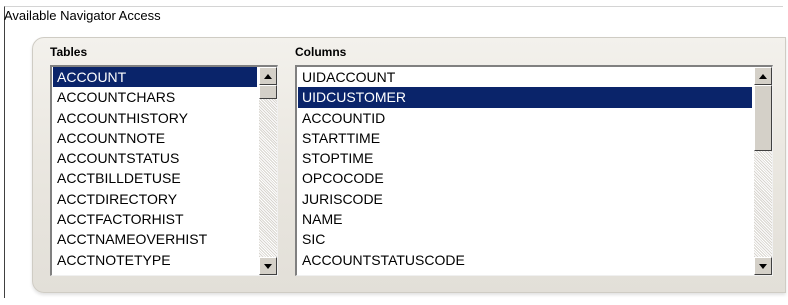  Describe the element at coordinates (525, 77) in the screenshot. I see `list-item: UIDACCOUNT` at that location.